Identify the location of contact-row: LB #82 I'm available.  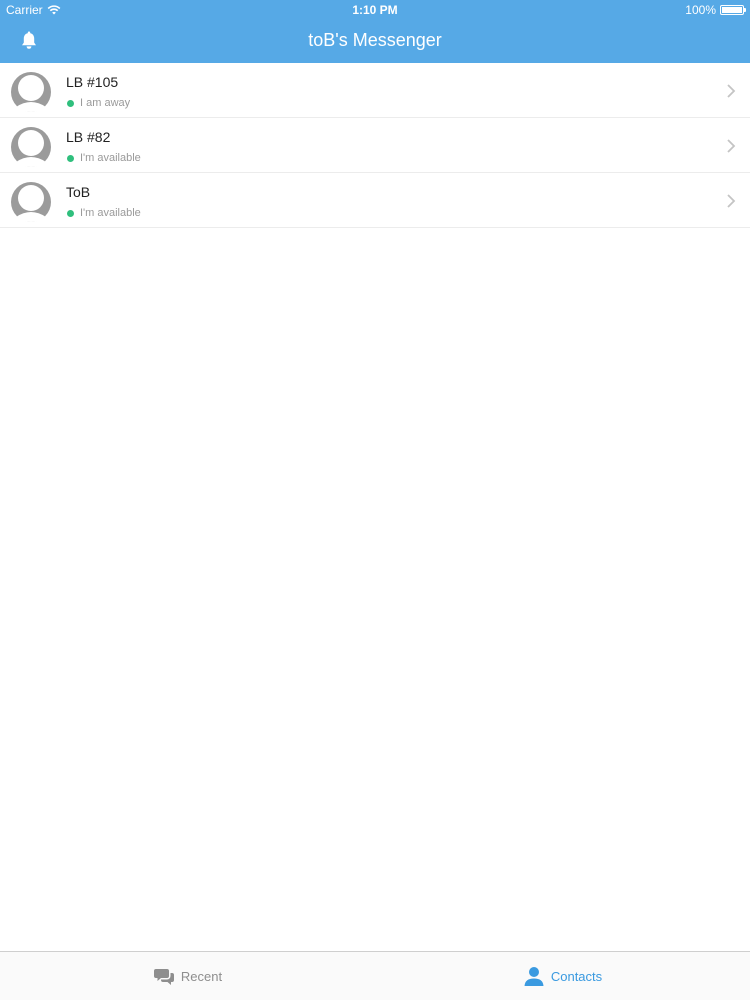
(375, 145).